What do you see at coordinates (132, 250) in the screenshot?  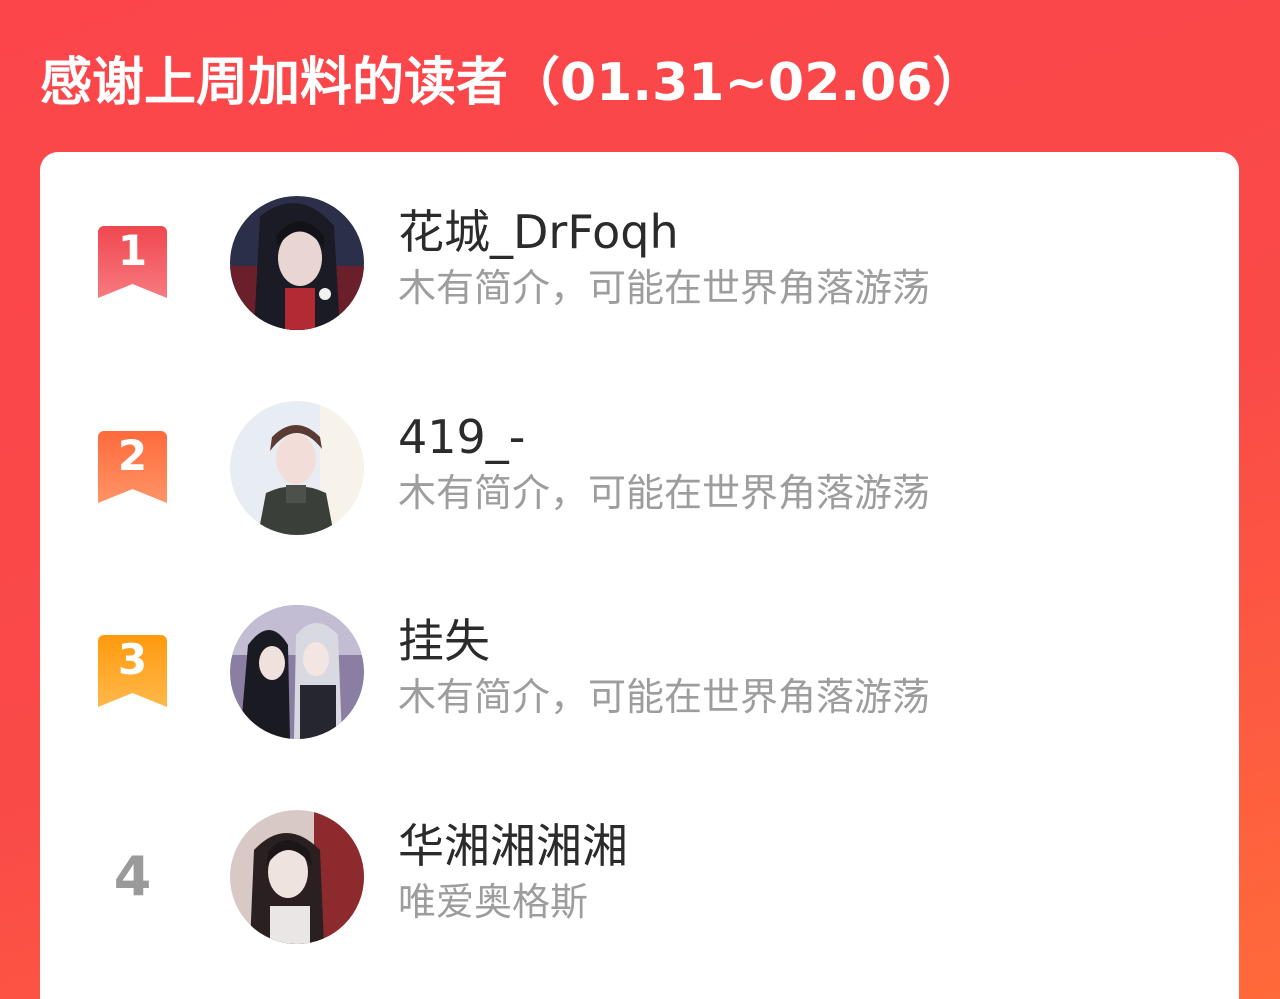 I see `rank-number: 1` at bounding box center [132, 250].